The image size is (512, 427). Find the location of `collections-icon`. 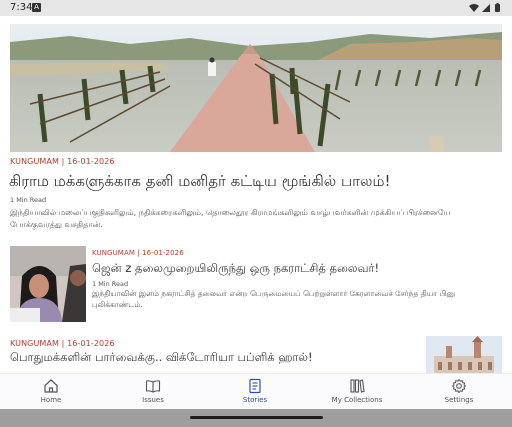

collections-icon is located at coordinates (357, 386).